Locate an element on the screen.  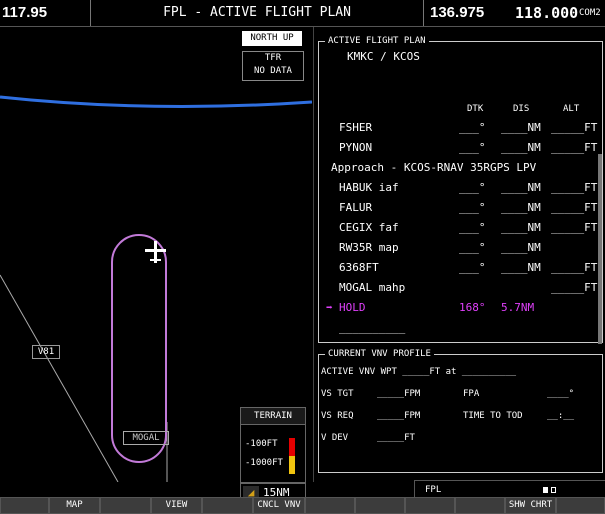
approach-name: Approach - KCOS-RNAV 35RGPS LPV is located at coordinates (434, 167).